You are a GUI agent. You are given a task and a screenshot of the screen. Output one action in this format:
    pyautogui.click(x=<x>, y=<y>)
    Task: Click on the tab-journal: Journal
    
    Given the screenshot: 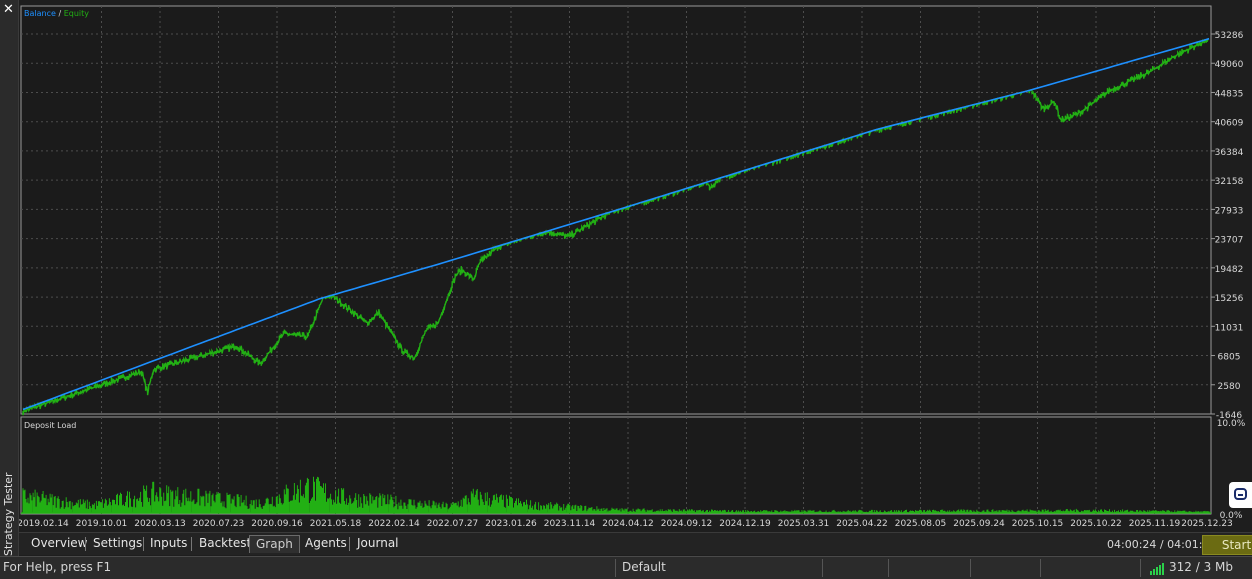 What is the action you would take?
    pyautogui.click(x=378, y=543)
    